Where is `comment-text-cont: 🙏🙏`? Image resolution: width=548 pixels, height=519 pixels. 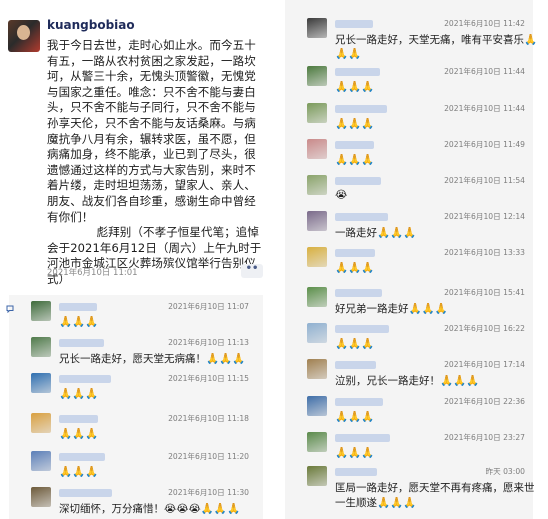 comment-text-cont: 🙏🙏 is located at coordinates (348, 54).